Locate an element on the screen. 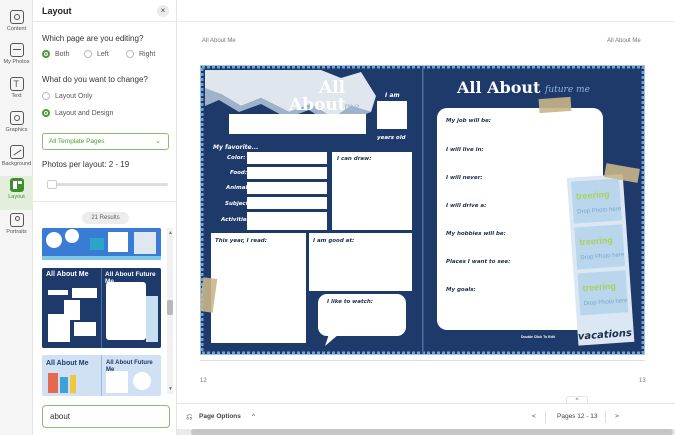  rail-label-content: Content is located at coordinates (16, 29).